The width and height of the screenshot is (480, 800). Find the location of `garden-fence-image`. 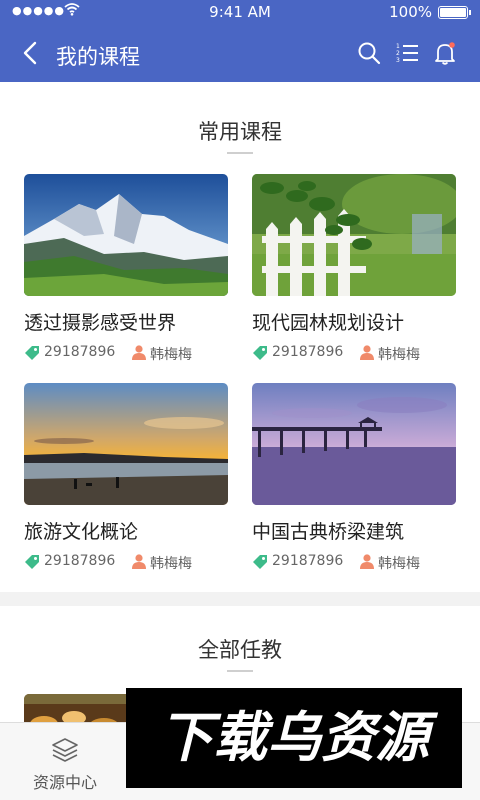

garden-fence-image is located at coordinates (354, 235).